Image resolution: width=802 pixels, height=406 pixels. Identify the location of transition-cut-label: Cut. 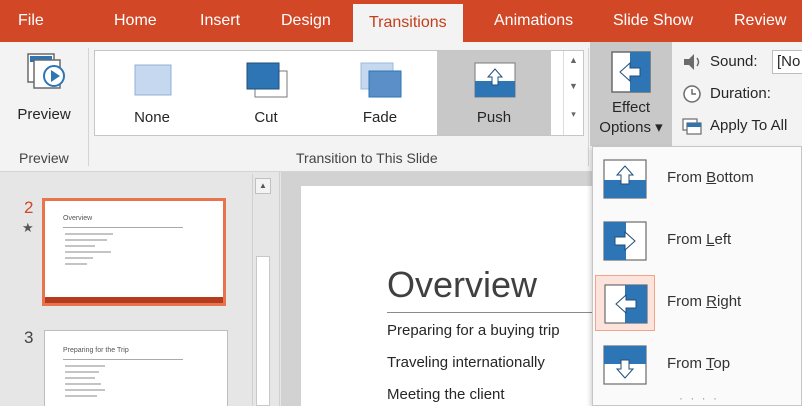
(266, 117).